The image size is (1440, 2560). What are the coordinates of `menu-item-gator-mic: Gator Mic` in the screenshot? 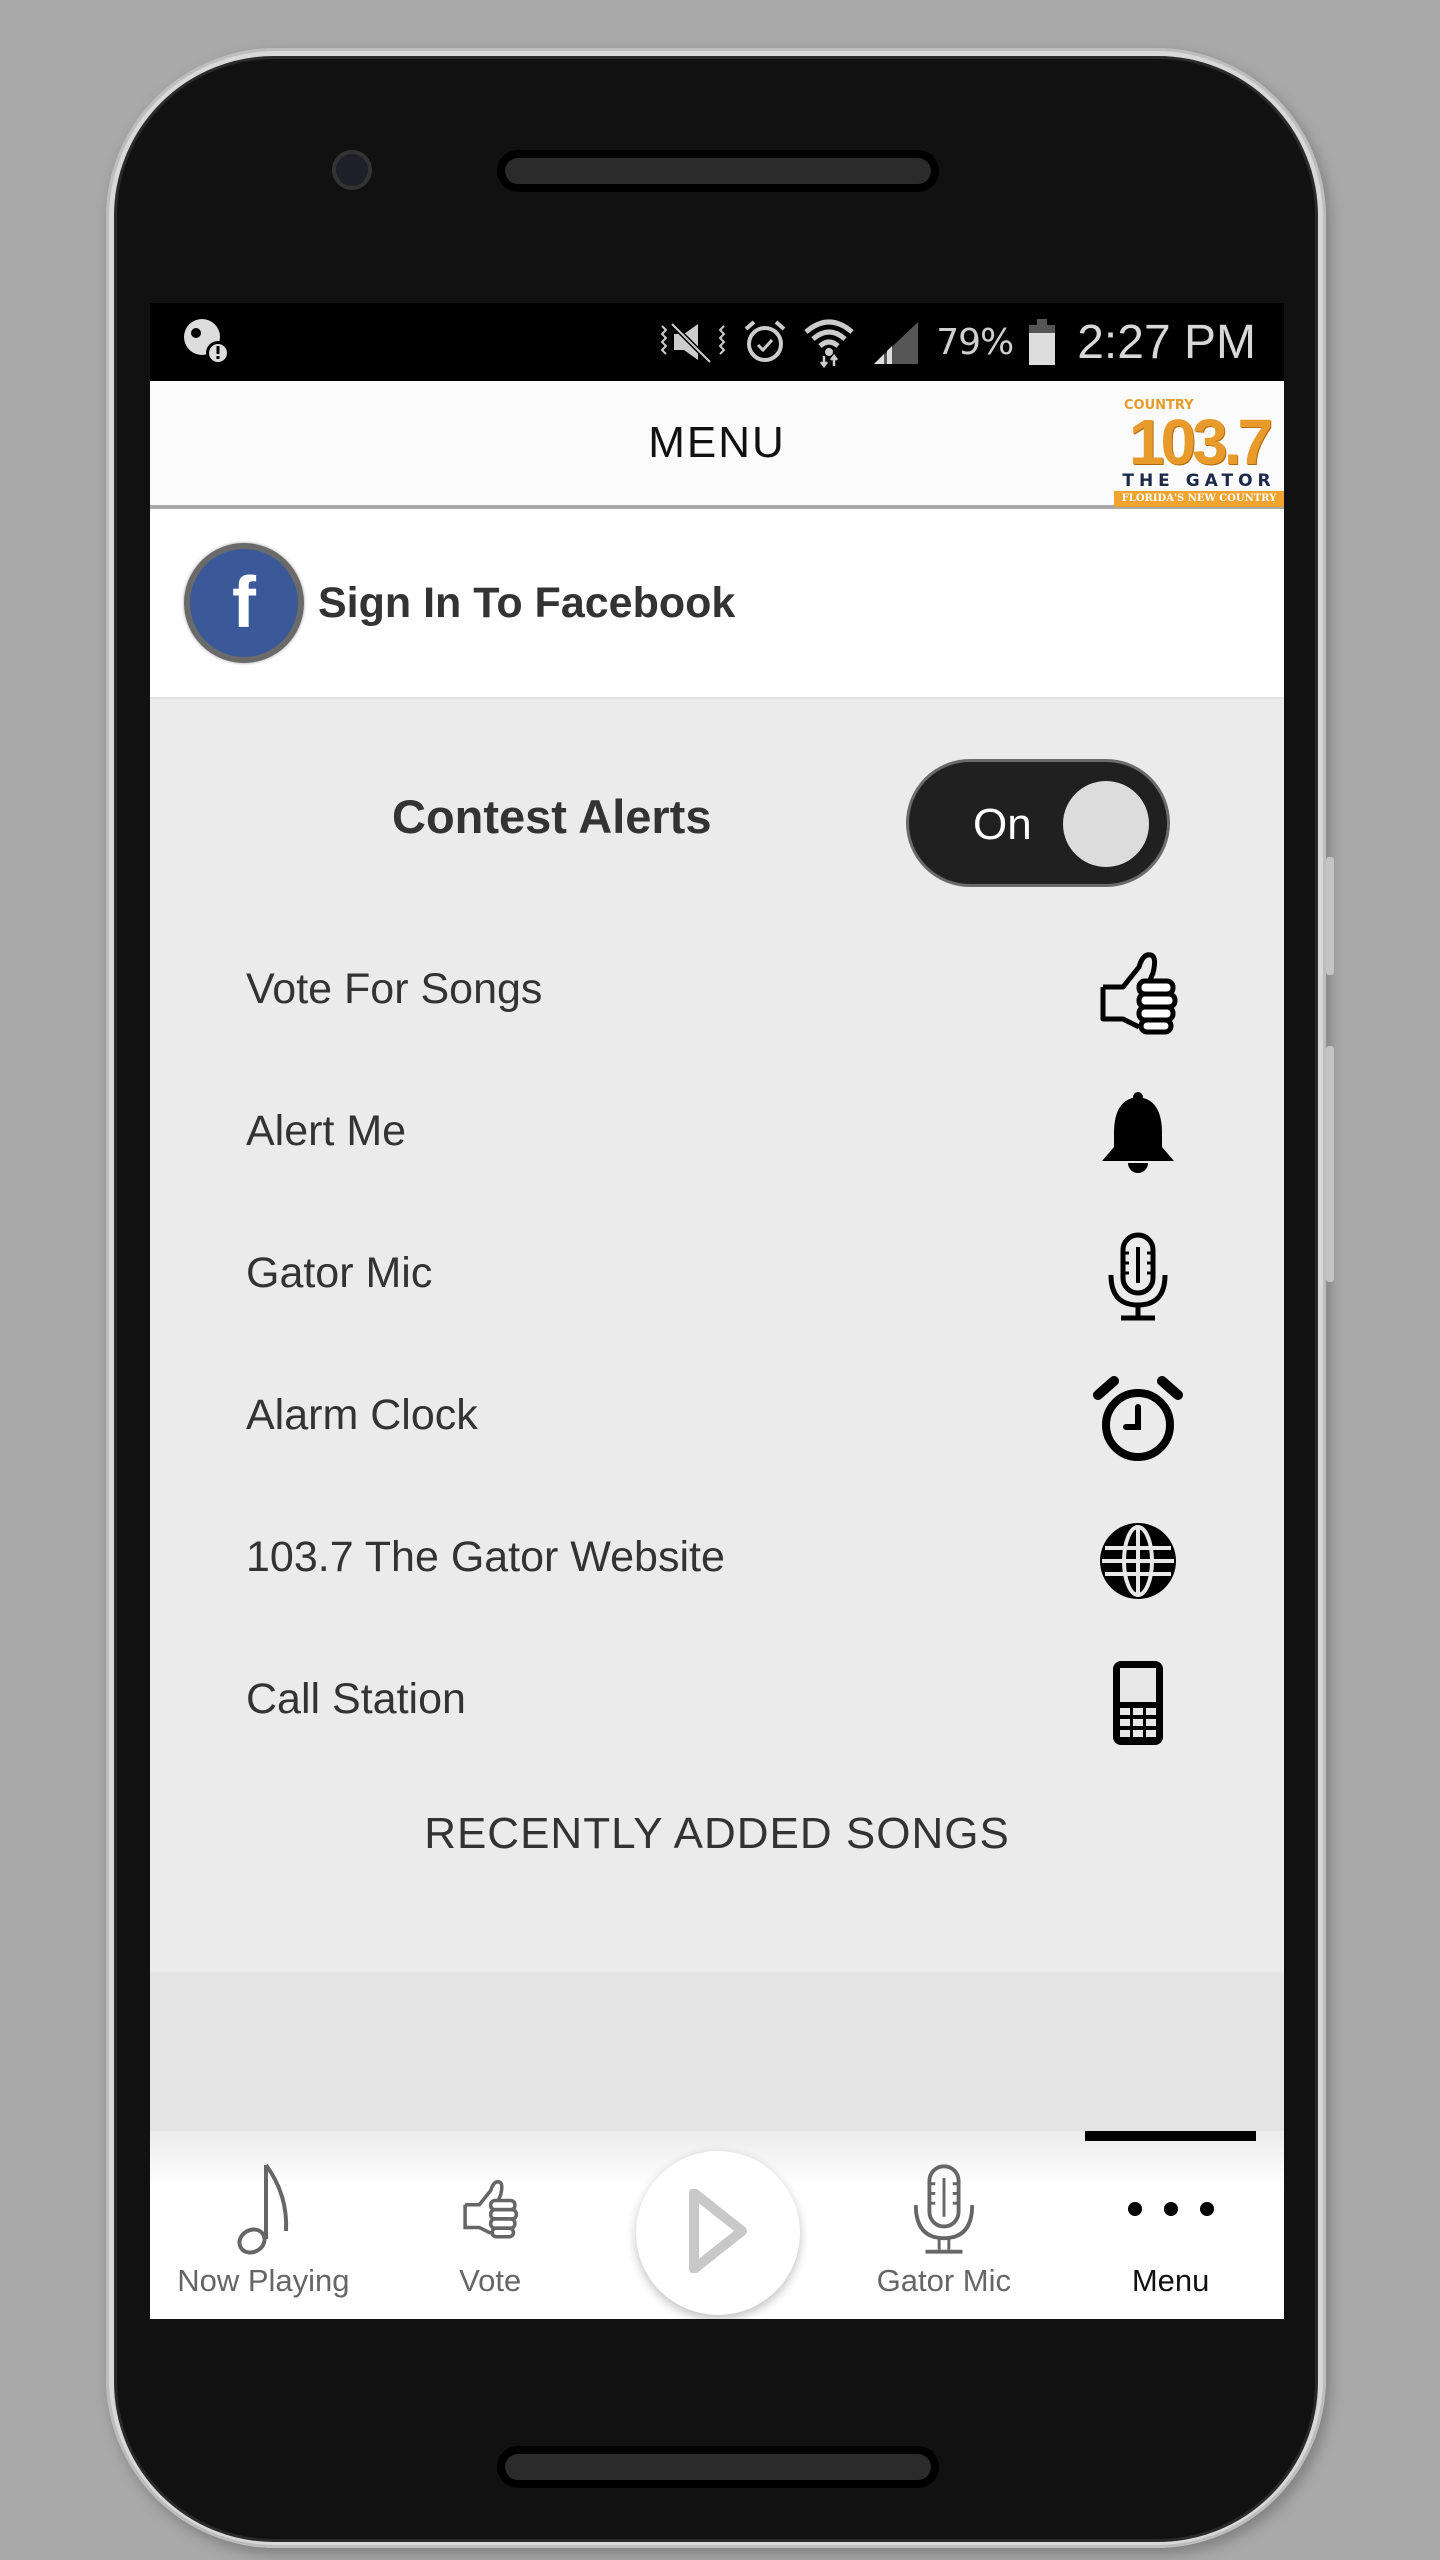 It's located at (717, 1274).